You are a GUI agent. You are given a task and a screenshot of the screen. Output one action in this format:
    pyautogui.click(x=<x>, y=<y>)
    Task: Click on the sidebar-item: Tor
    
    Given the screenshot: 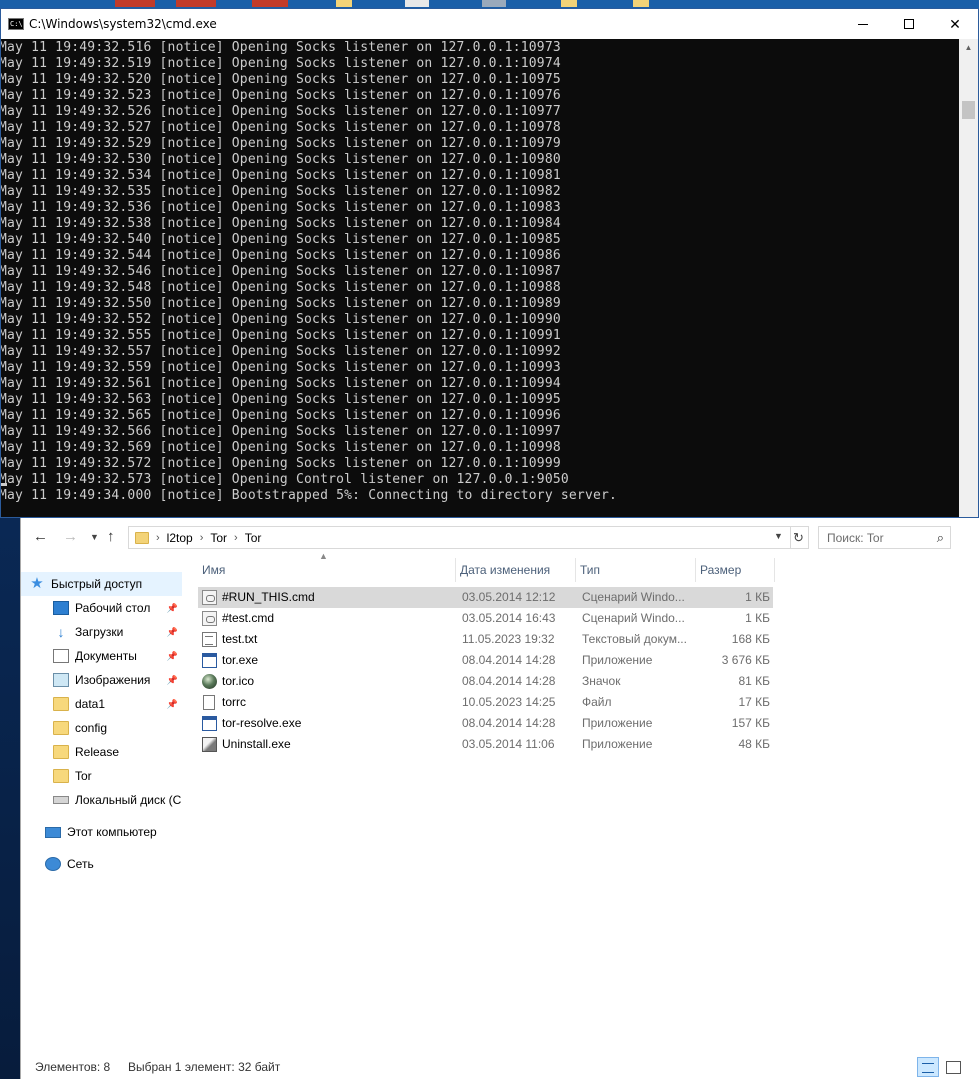 What is the action you would take?
    pyautogui.click(x=101, y=776)
    